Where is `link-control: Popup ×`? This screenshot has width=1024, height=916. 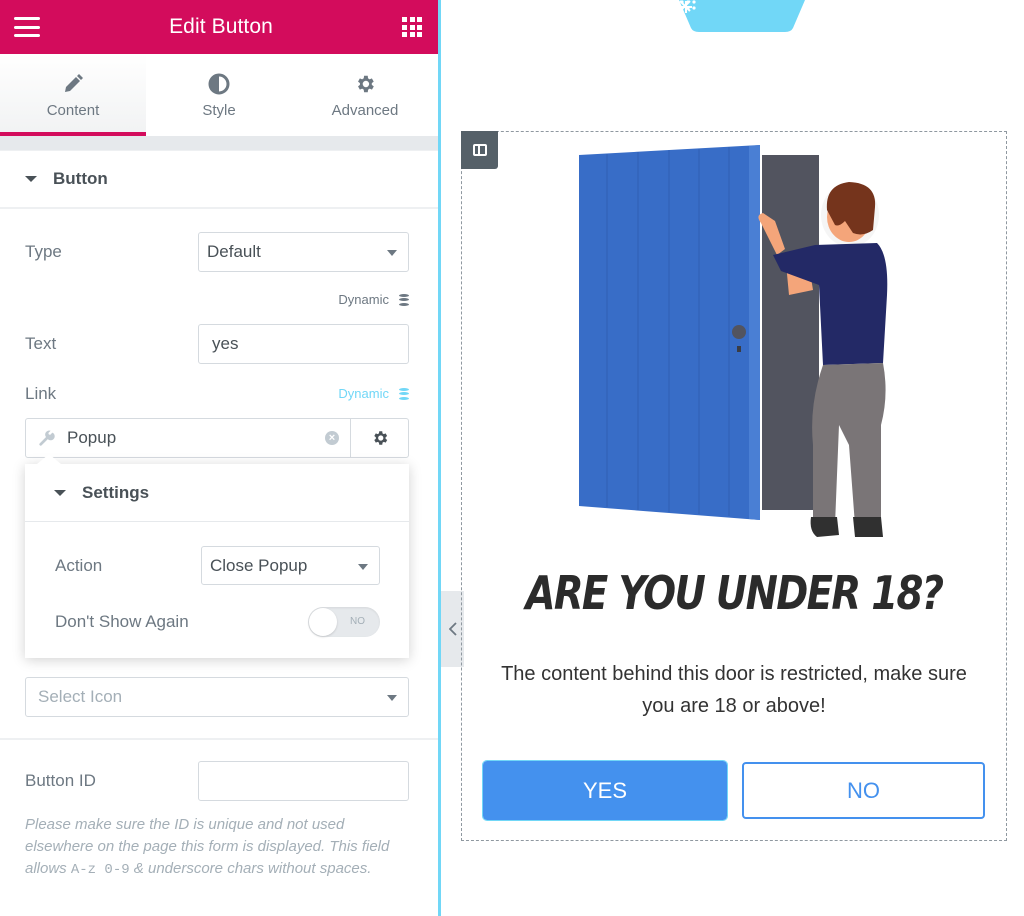
link-control: Popup × is located at coordinates (217, 438).